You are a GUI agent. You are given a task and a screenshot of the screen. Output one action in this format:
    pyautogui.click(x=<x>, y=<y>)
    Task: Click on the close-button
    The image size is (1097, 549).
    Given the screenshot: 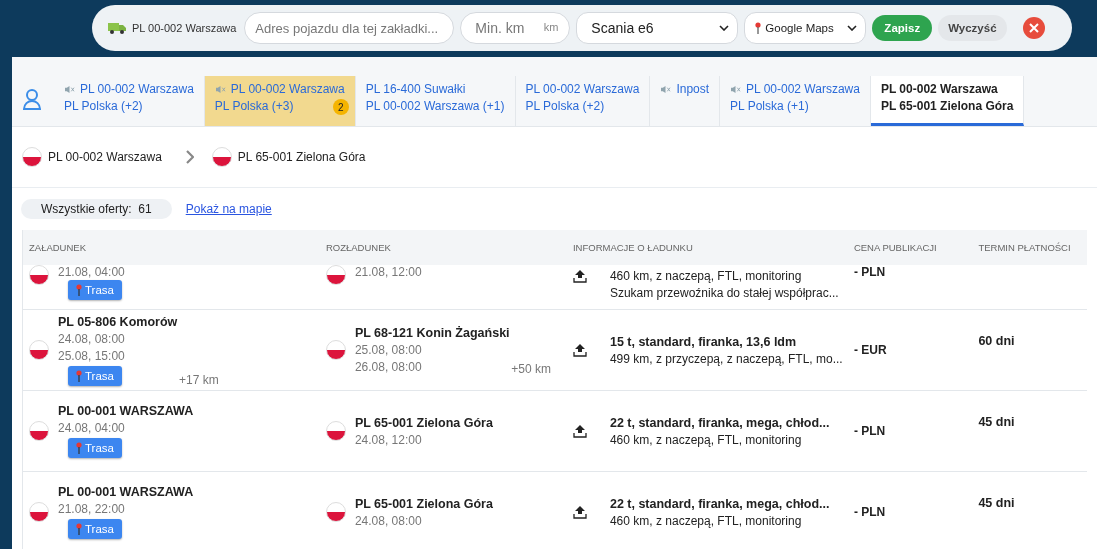 What is the action you would take?
    pyautogui.click(x=1033, y=28)
    